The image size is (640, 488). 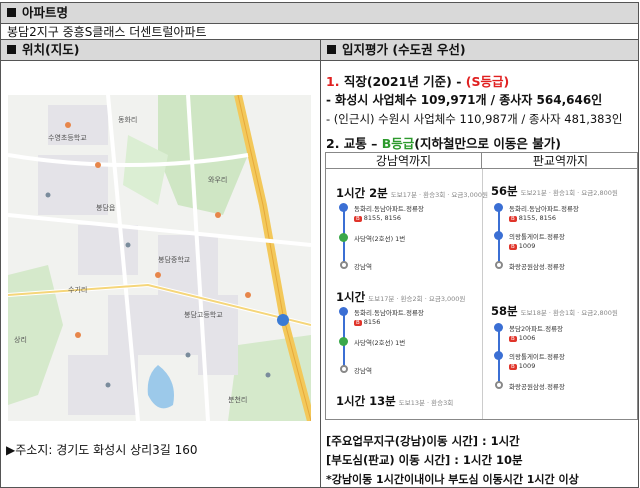 What do you see at coordinates (218, 180) in the screenshot?
I see `map-label: 와우리` at bounding box center [218, 180].